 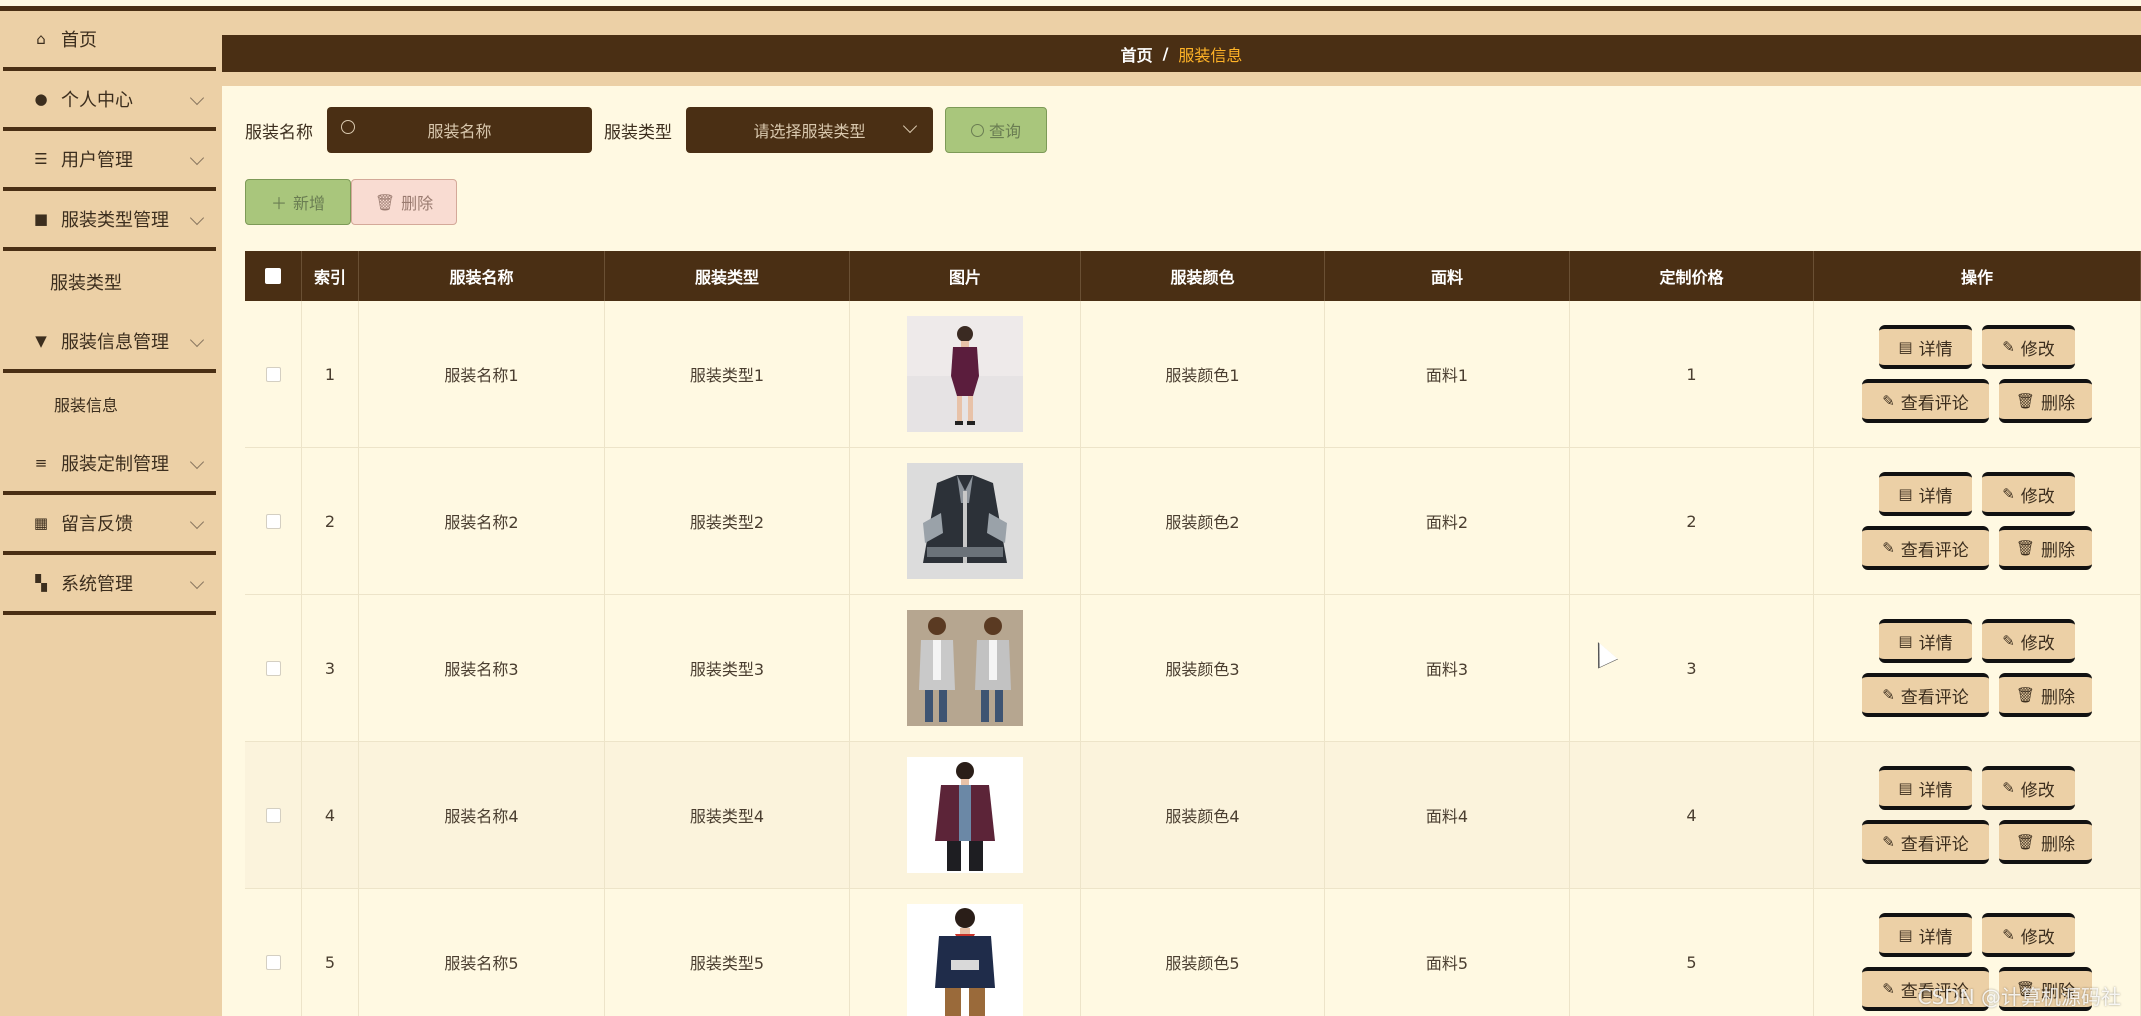 I want to click on sidebar-item-custom-management: ≡ 服装定制管理, so click(x=109, y=465).